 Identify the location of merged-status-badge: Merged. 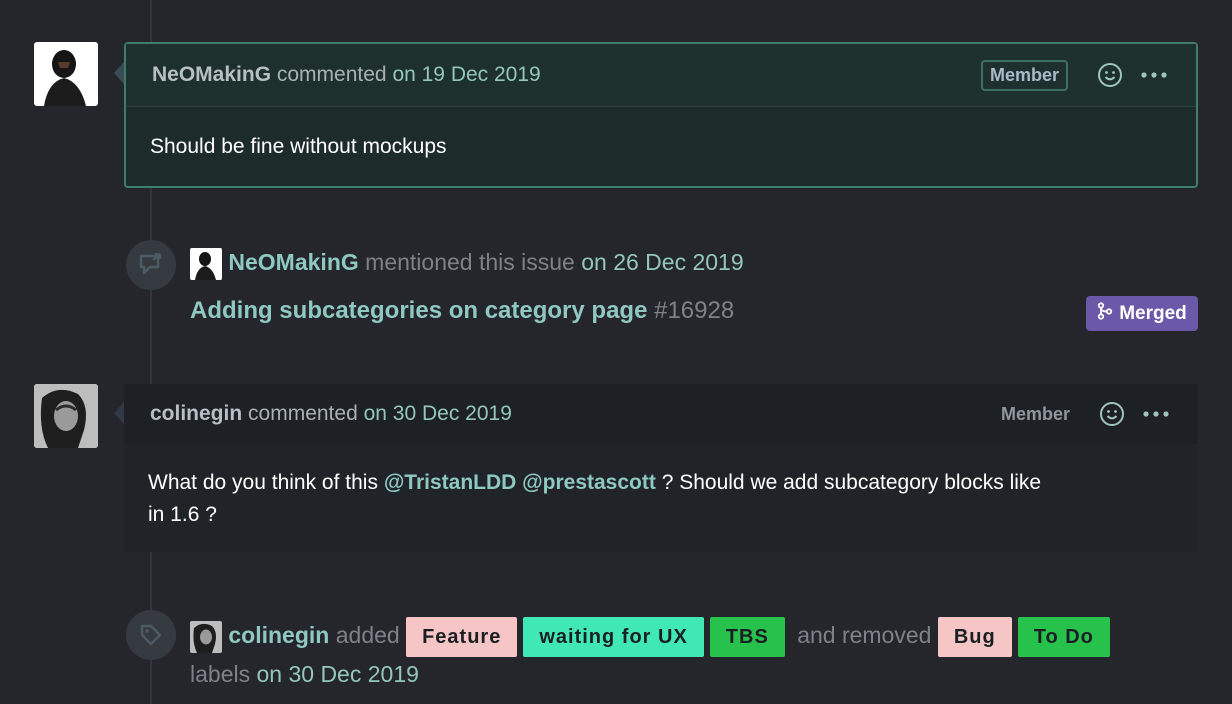
(1142, 313).